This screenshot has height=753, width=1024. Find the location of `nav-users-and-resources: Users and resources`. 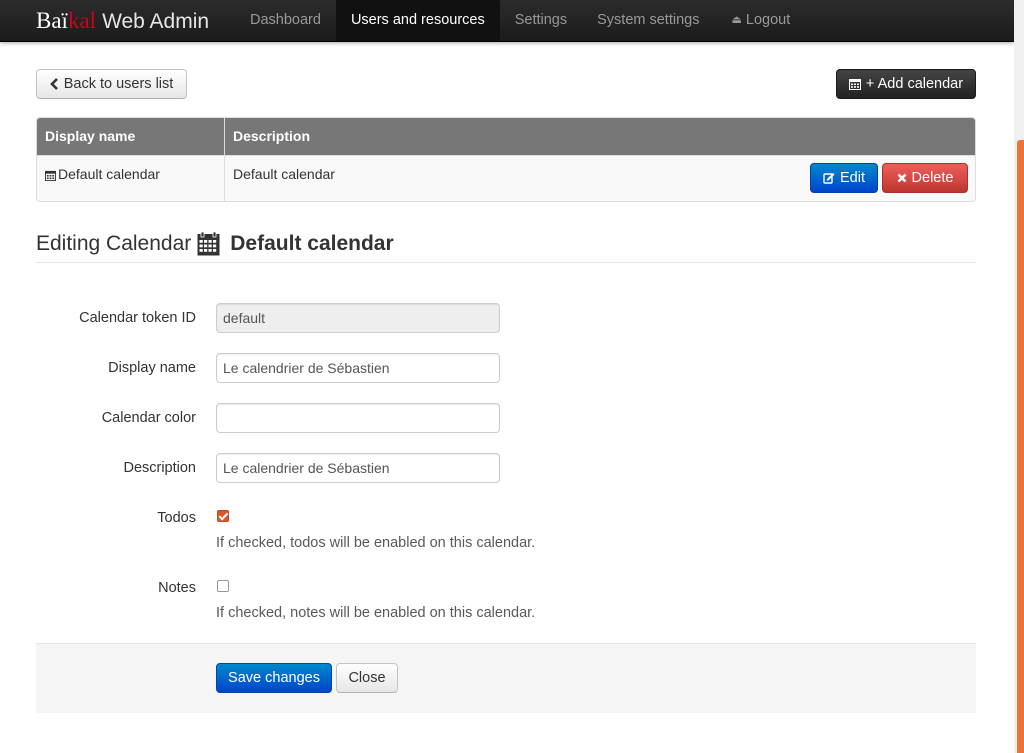

nav-users-and-resources: Users and resources is located at coordinates (417, 20).